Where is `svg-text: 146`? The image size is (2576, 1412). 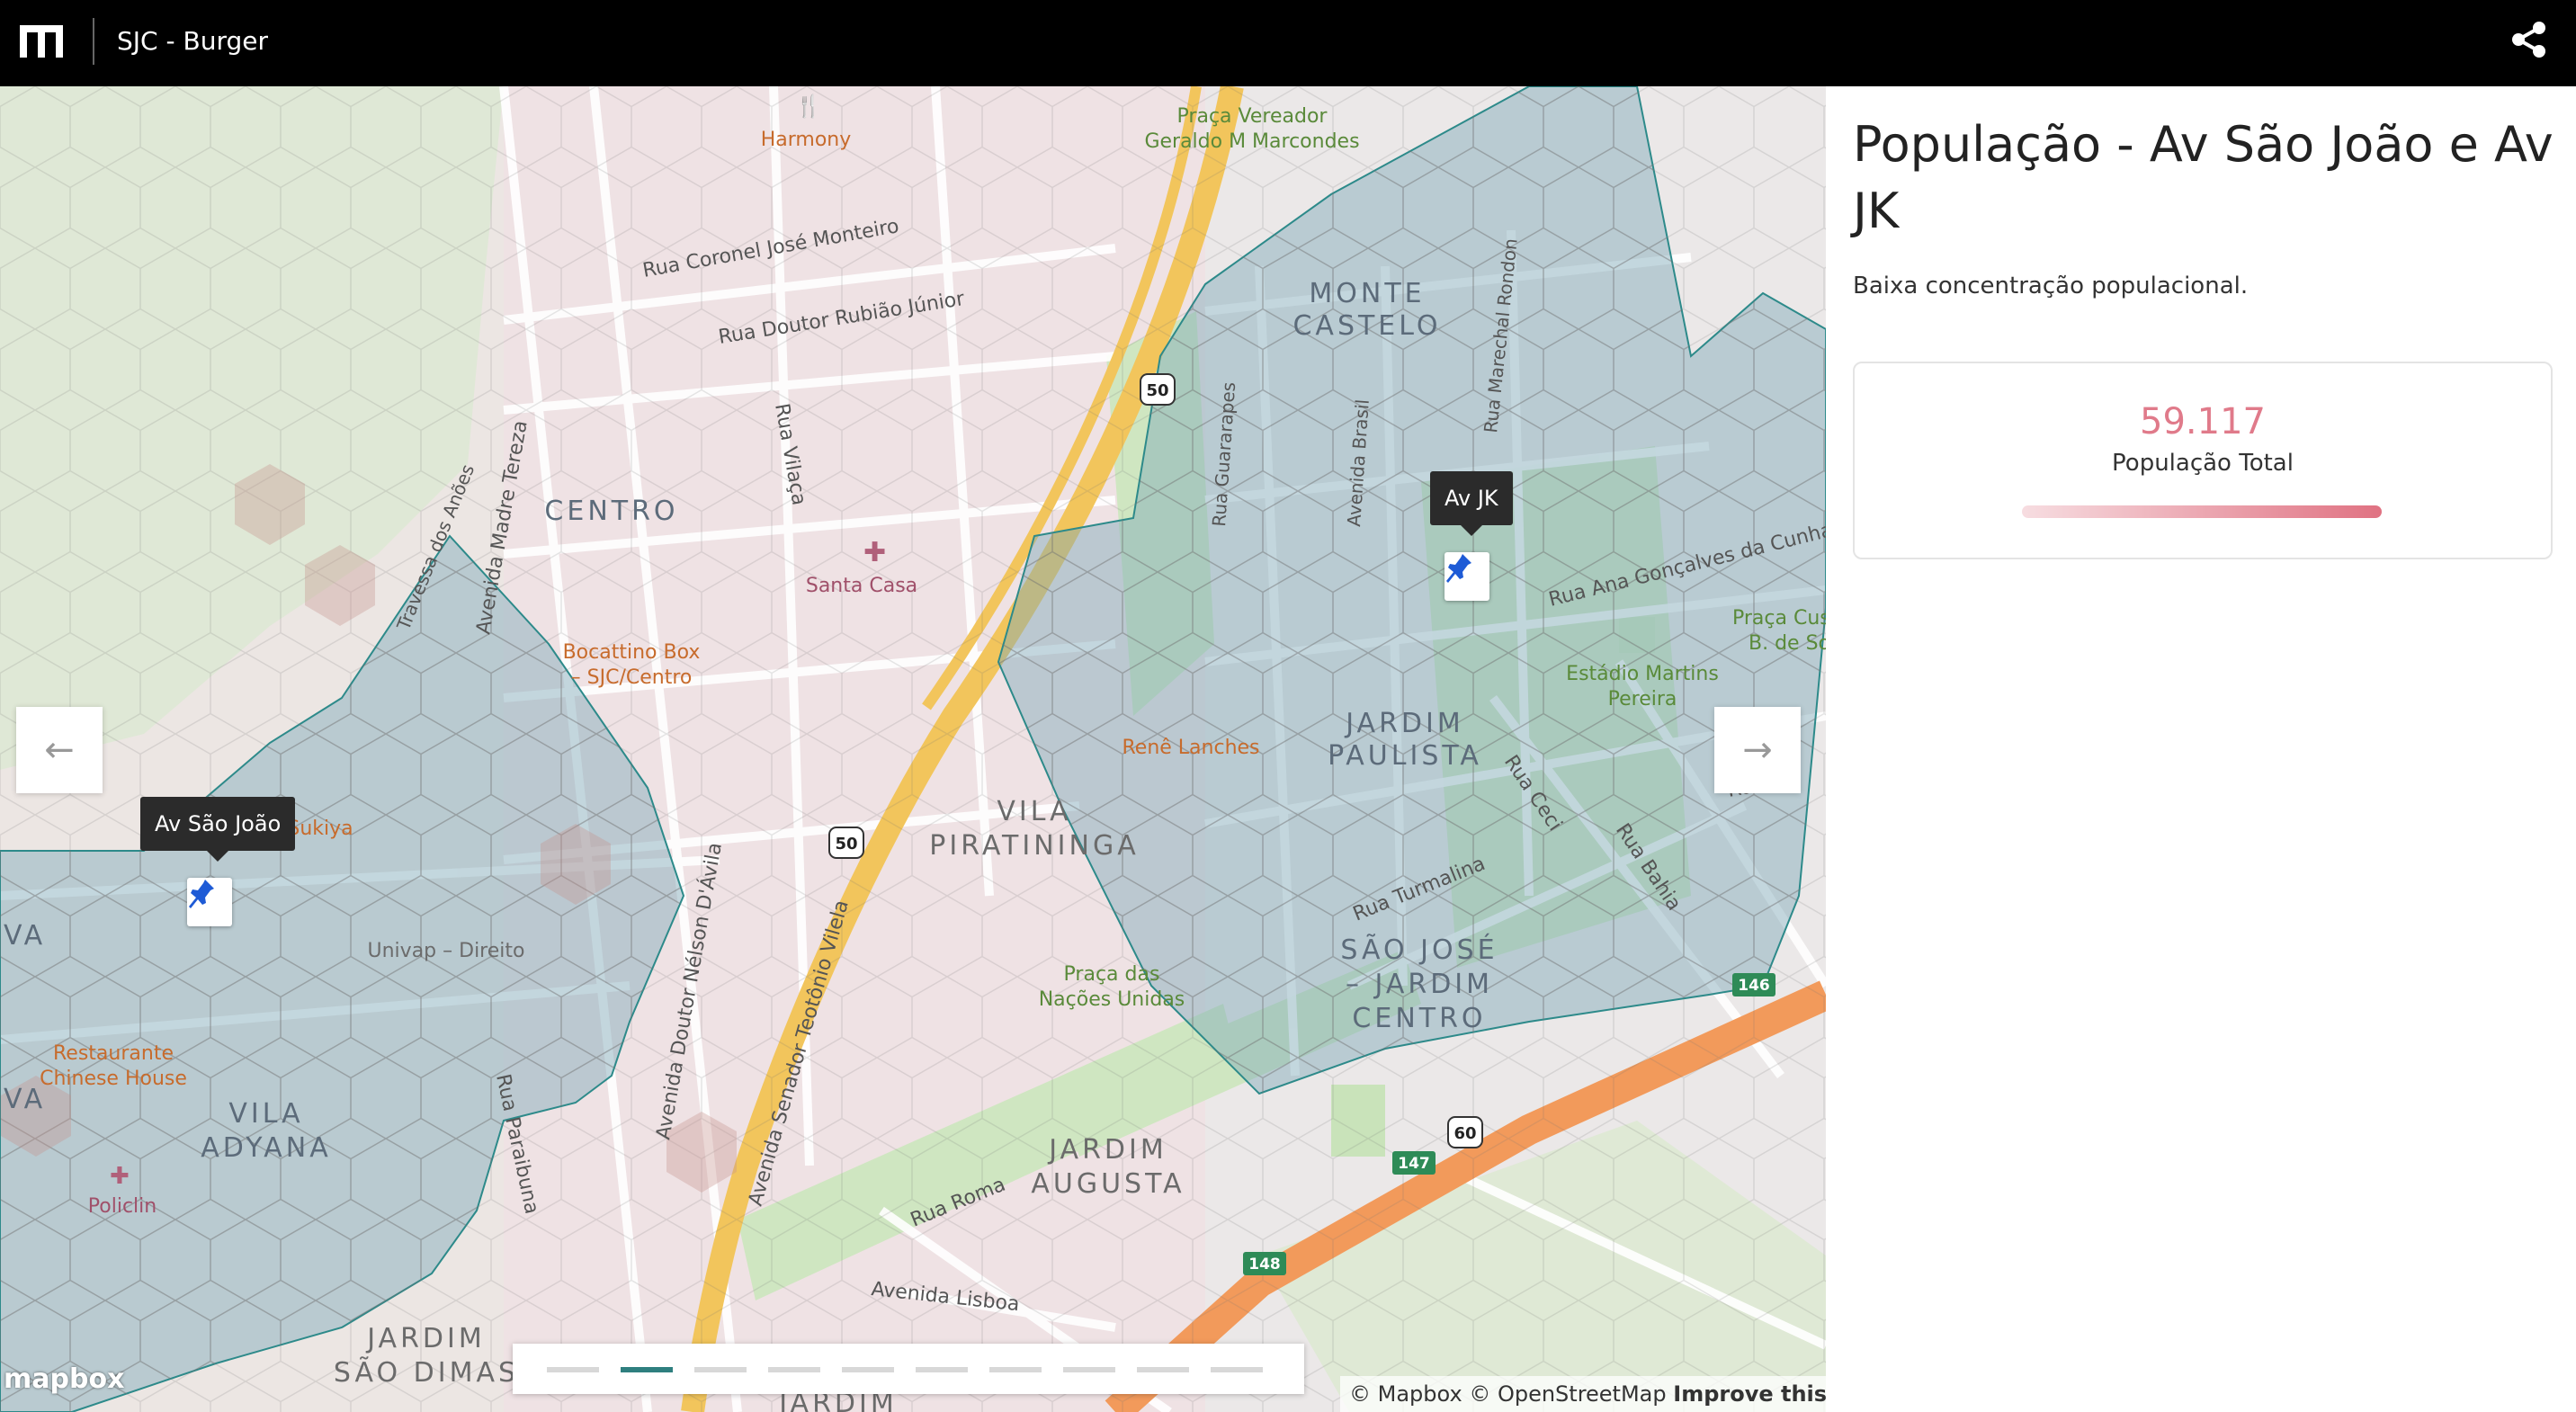
svg-text: 146 is located at coordinates (1754, 986).